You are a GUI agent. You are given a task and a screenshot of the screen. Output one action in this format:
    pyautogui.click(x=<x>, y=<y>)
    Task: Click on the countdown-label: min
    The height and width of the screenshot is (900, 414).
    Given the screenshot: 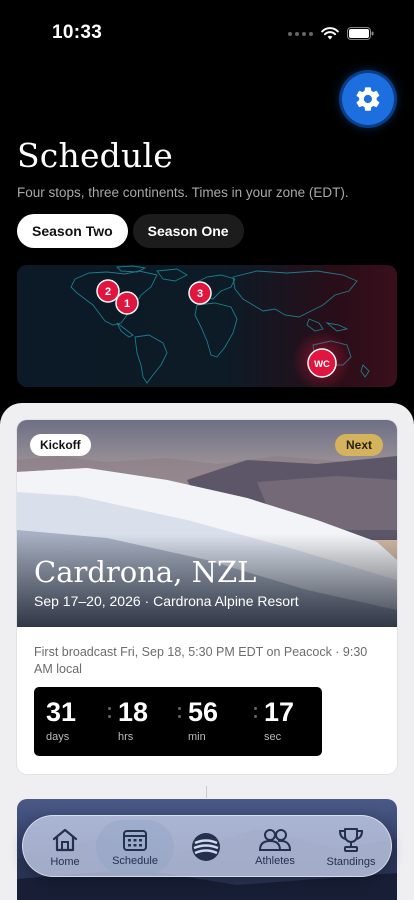 What is the action you would take?
    pyautogui.click(x=197, y=737)
    